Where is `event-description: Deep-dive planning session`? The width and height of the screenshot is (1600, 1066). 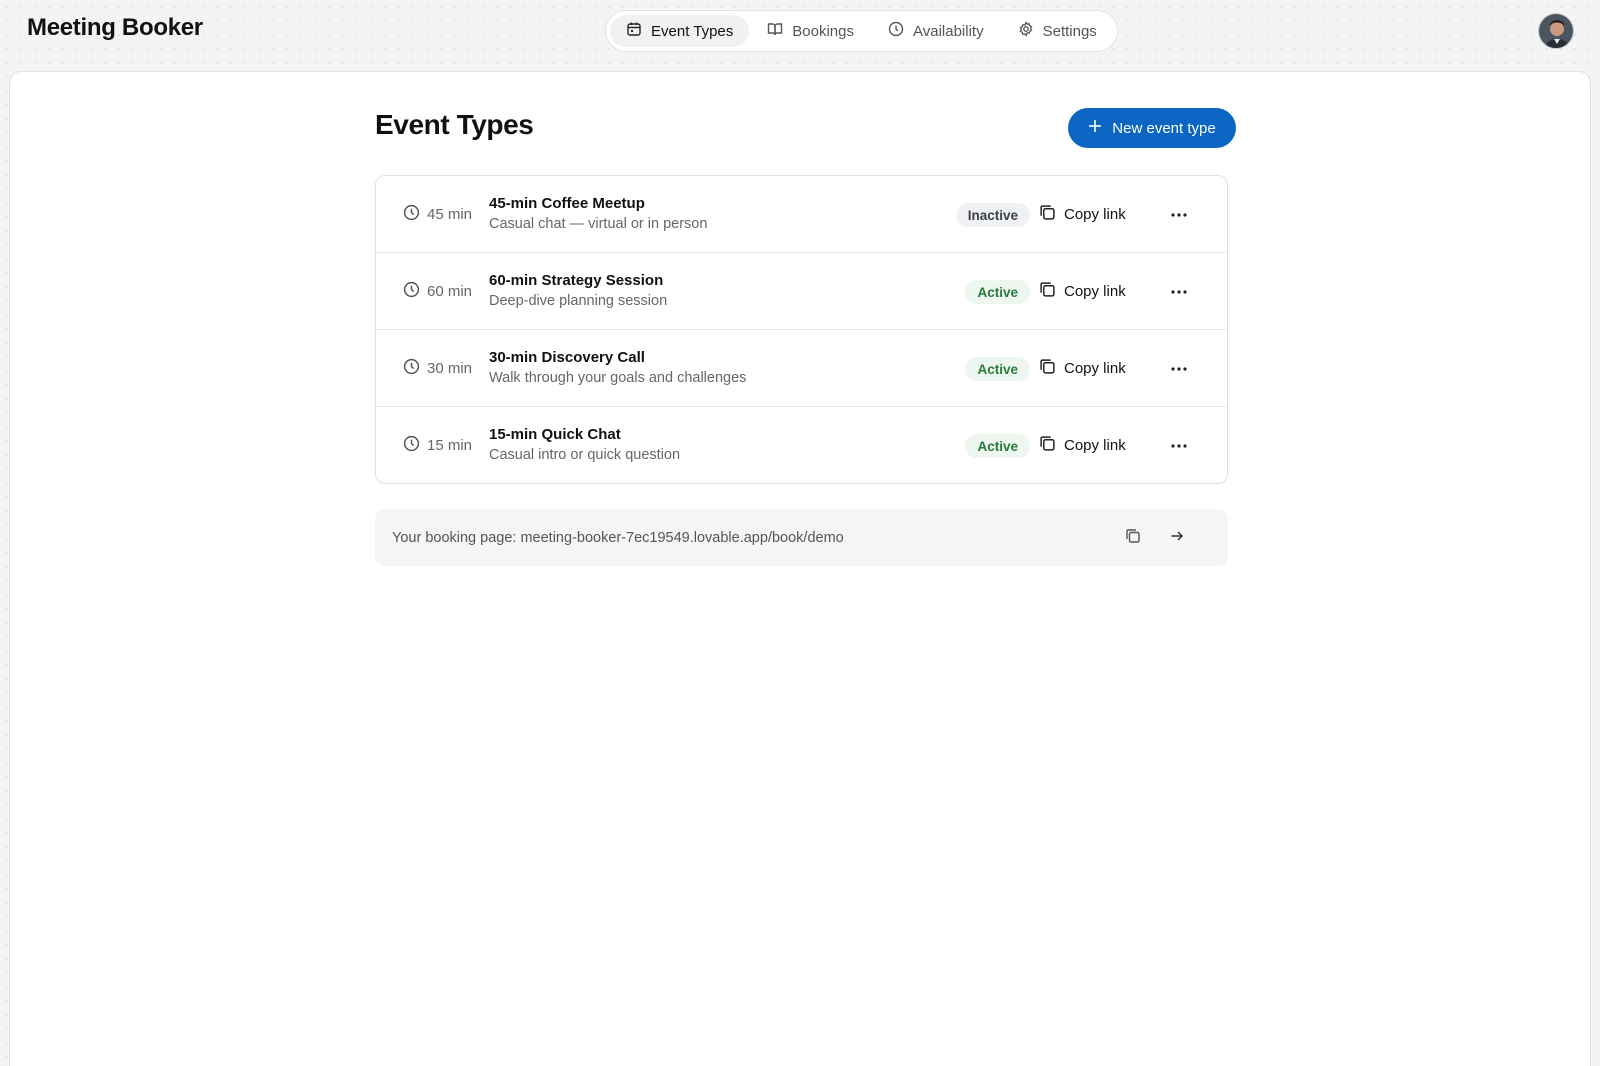 event-description: Deep-dive planning session is located at coordinates (578, 301).